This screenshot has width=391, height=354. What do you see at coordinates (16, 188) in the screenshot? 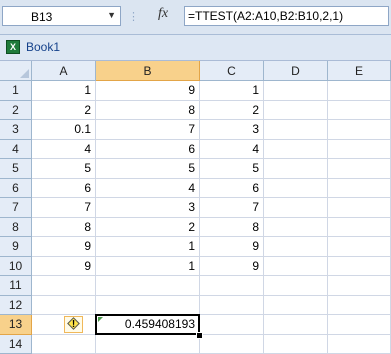
I see `row-header-6: 6` at bounding box center [16, 188].